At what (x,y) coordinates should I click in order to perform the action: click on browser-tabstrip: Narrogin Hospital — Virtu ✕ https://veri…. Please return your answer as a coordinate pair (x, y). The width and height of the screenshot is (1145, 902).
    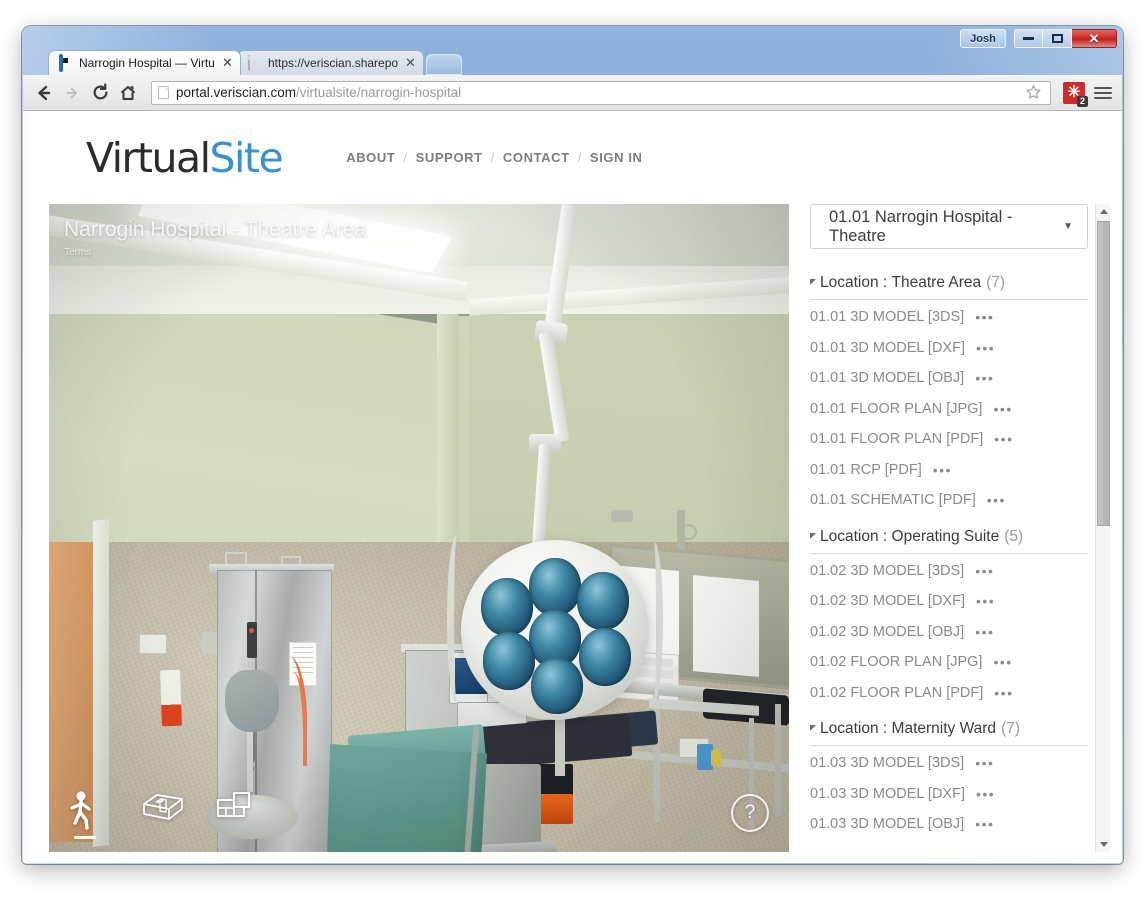
    Looking at the image, I should click on (572, 61).